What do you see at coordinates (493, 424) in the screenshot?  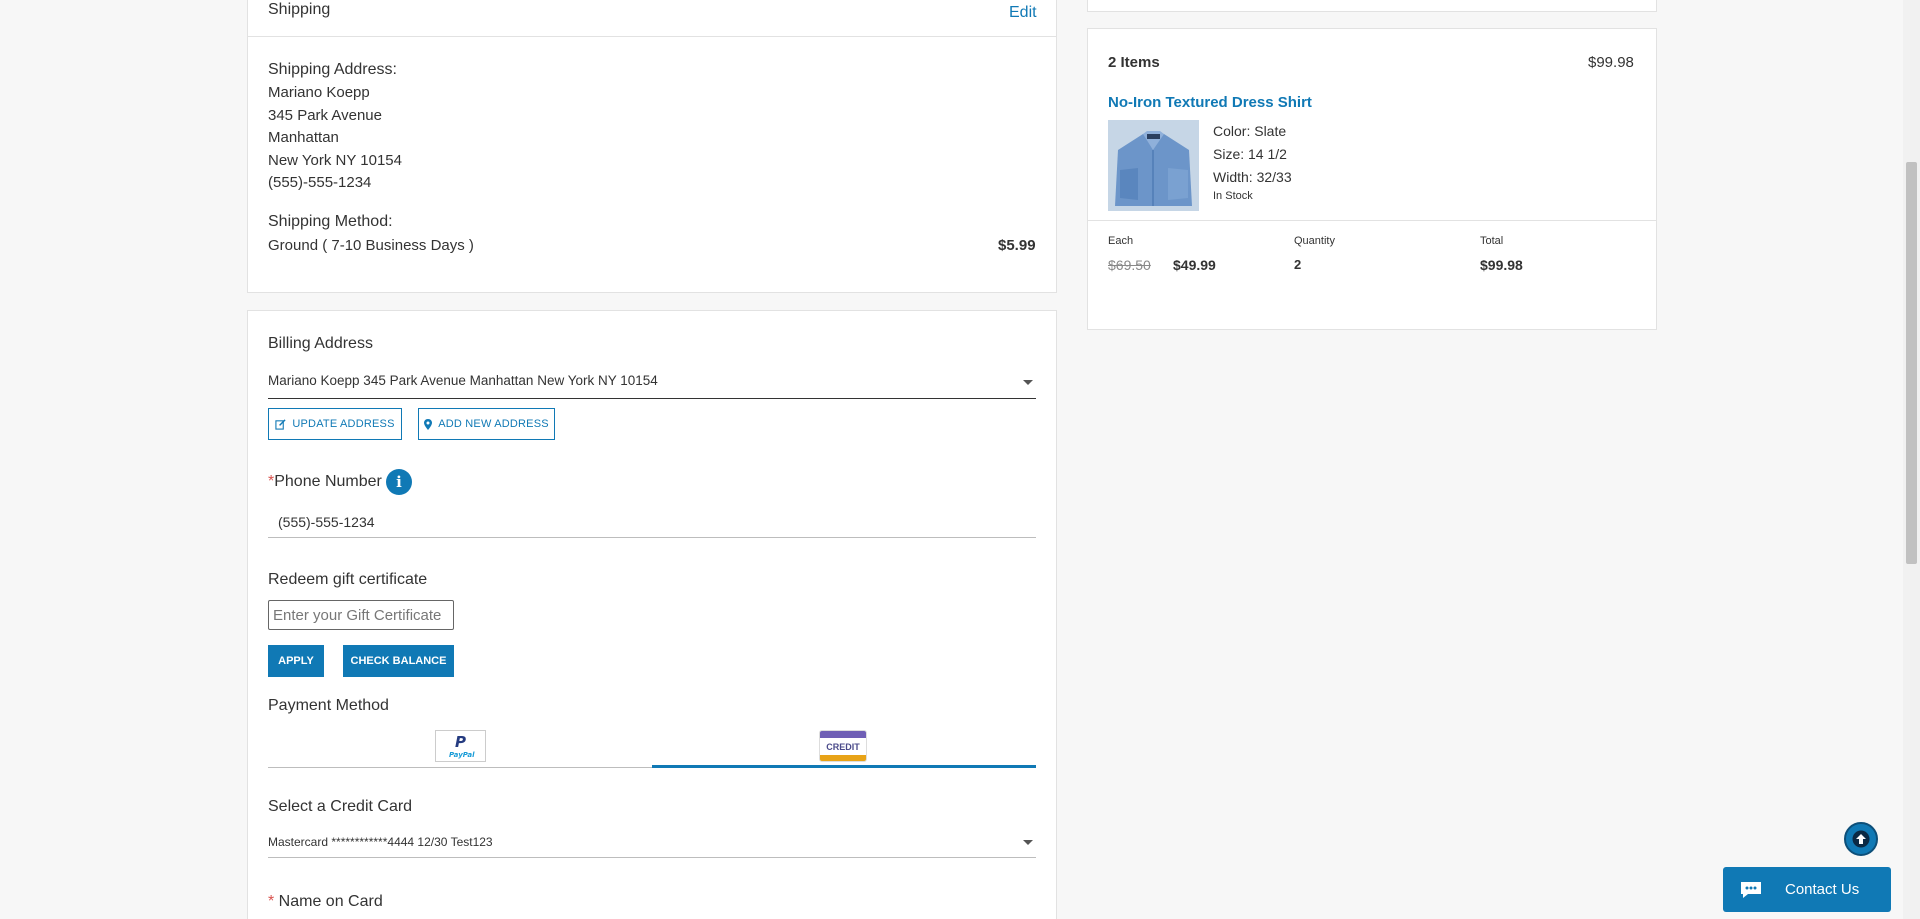 I see `add-new-address-label: ADD NEW ADDRESS` at bounding box center [493, 424].